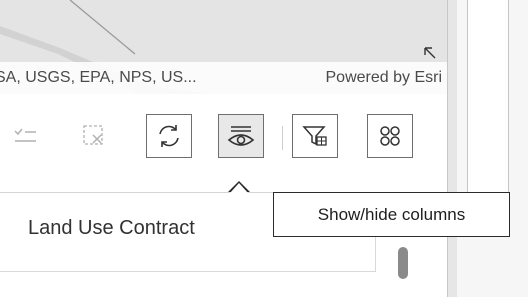 The width and height of the screenshot is (528, 297). I want to click on filter-button, so click(315, 136).